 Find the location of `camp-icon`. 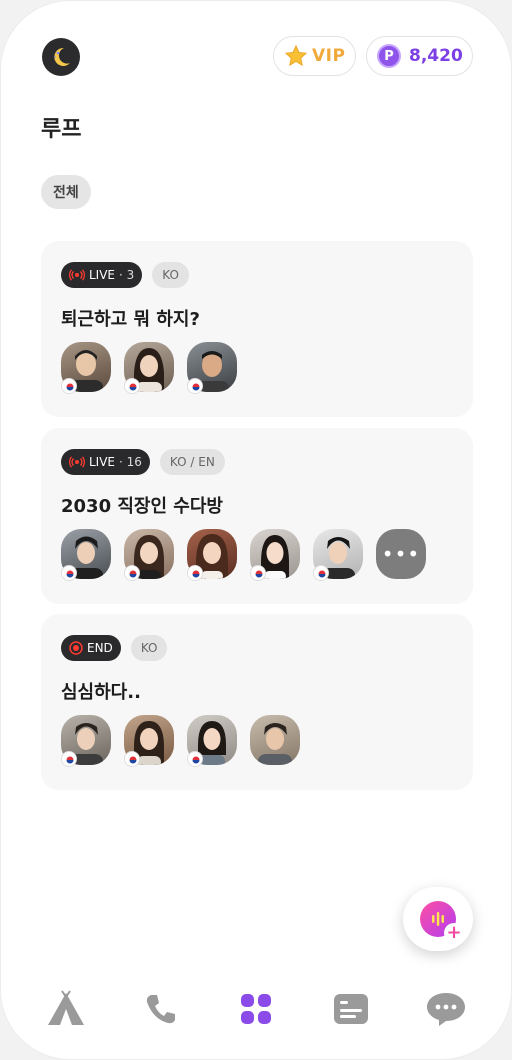

camp-icon is located at coordinates (66, 1007).